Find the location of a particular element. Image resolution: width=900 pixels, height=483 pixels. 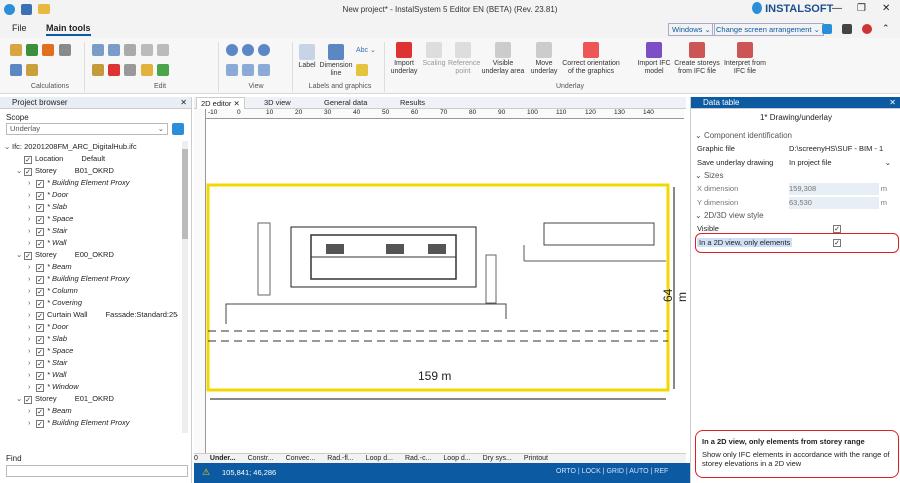

status-flags: ORTO | LOCK | GRID | AUTO | REF is located at coordinates (612, 471).